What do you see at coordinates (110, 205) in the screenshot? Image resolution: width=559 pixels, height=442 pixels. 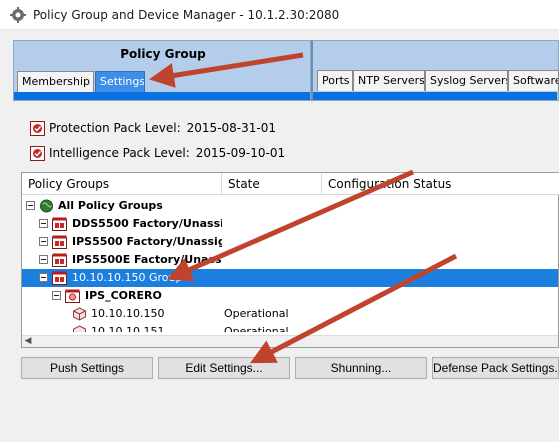 I see `row-name: All Policy Groups` at bounding box center [110, 205].